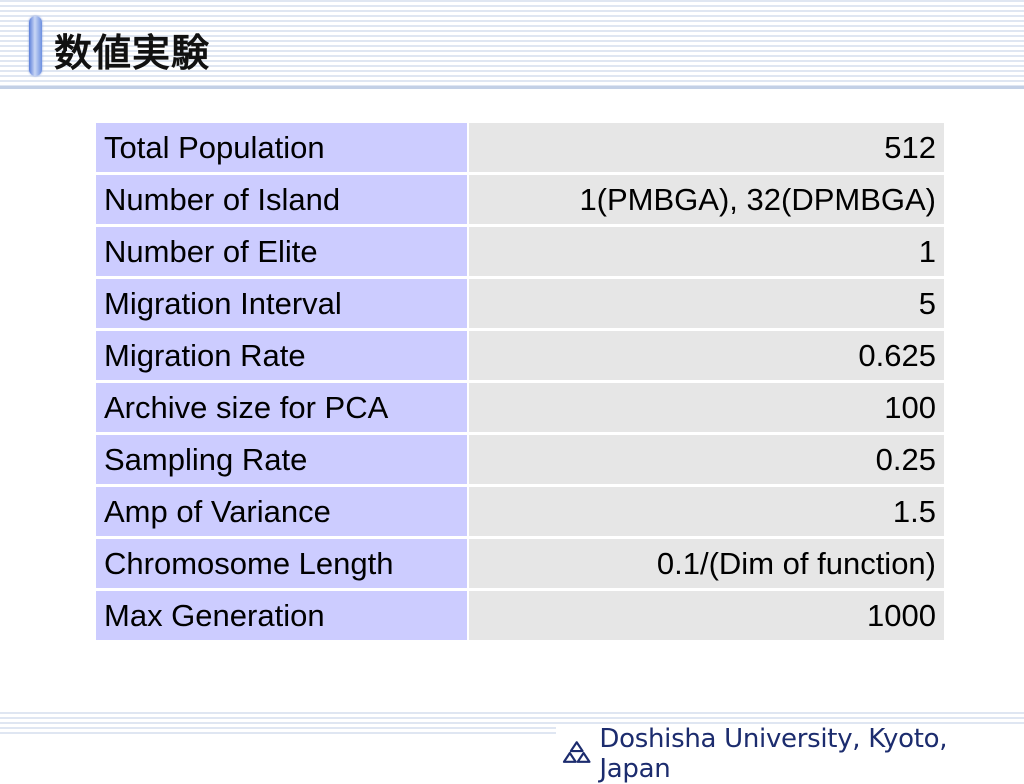 The width and height of the screenshot is (1024, 784). I want to click on slide-title: 数値実験, so click(132, 53).